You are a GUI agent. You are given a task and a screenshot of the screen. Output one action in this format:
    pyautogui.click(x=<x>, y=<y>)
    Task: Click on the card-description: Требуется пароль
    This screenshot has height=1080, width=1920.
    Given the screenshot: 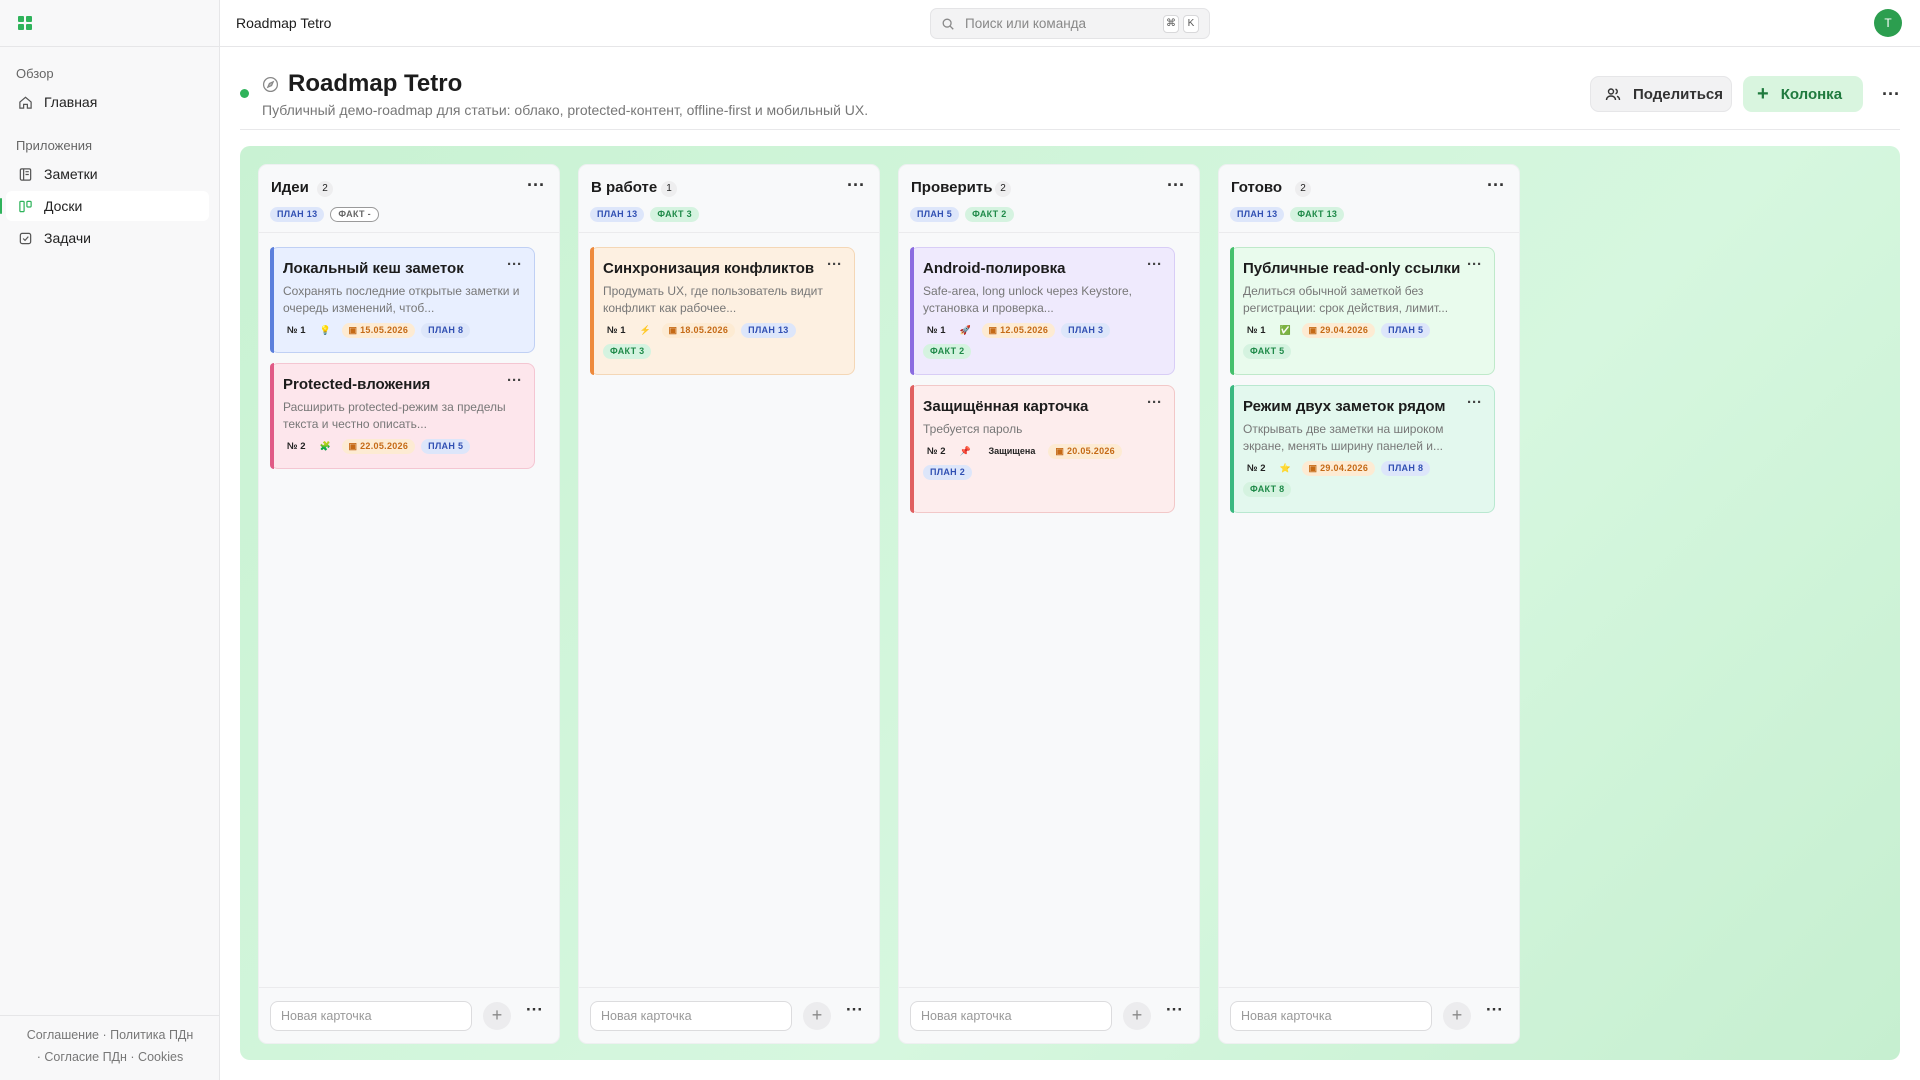 What is the action you would take?
    pyautogui.click(x=973, y=429)
    